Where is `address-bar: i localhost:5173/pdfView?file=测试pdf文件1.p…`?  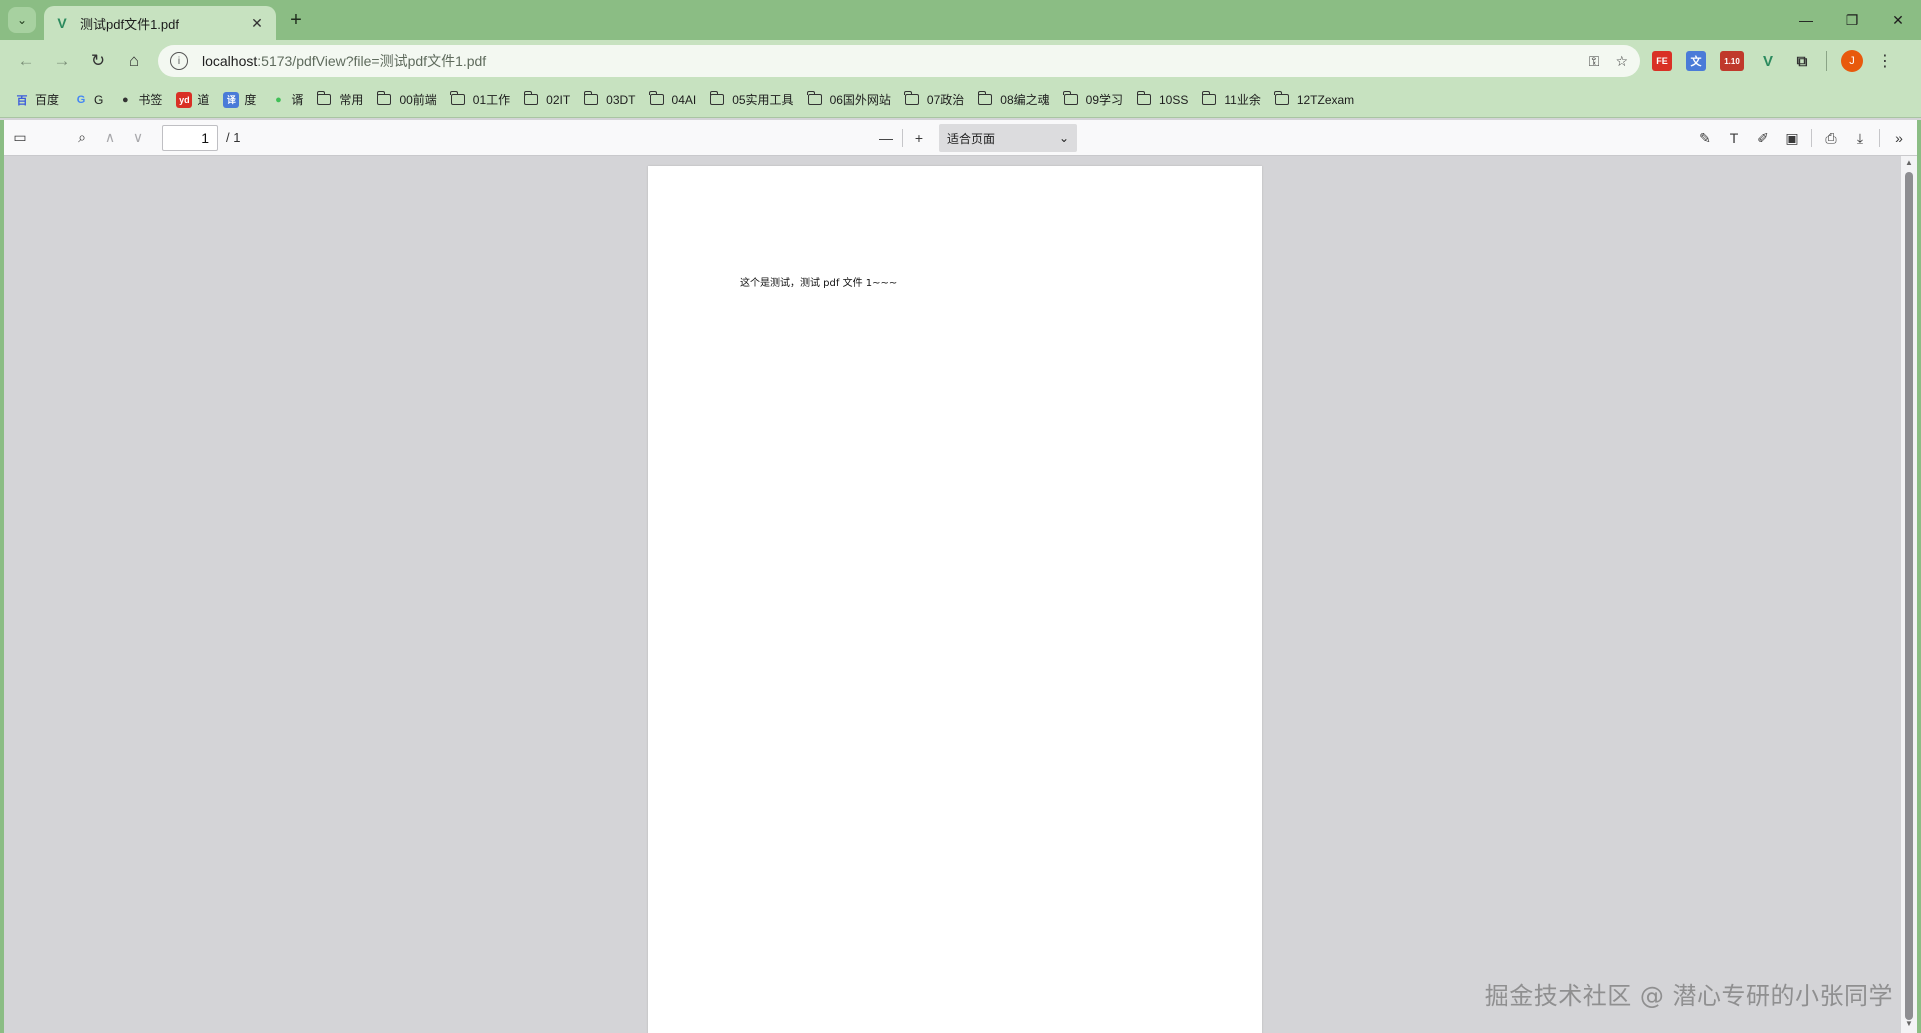
address-bar: i localhost:5173/pdfView?file=测试pdf文件1.p… is located at coordinates (899, 61).